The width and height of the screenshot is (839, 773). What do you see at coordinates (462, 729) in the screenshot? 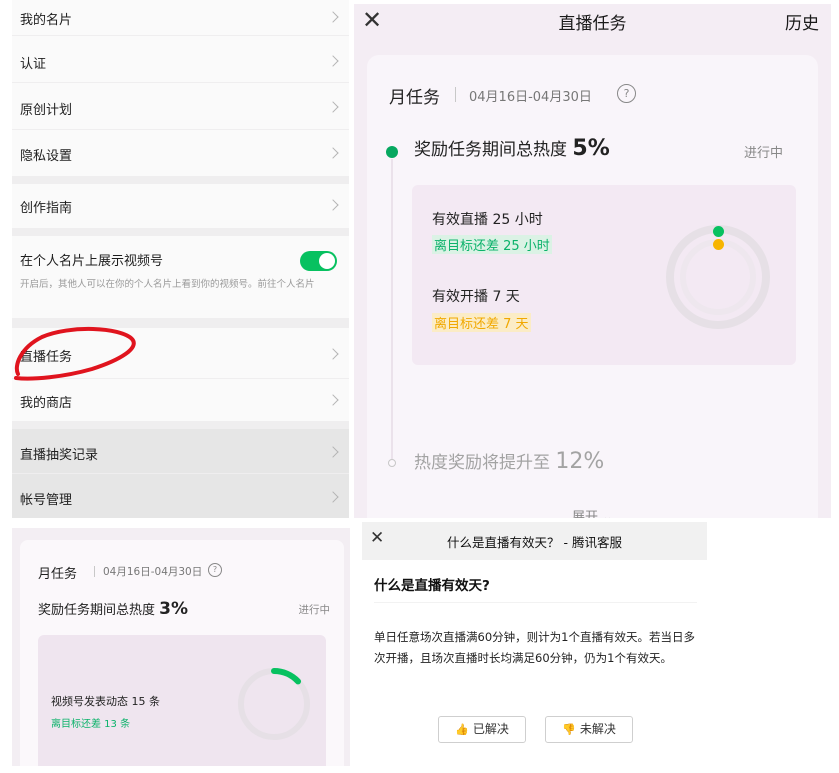
I see `thumbs-up-icon: 👍` at bounding box center [462, 729].